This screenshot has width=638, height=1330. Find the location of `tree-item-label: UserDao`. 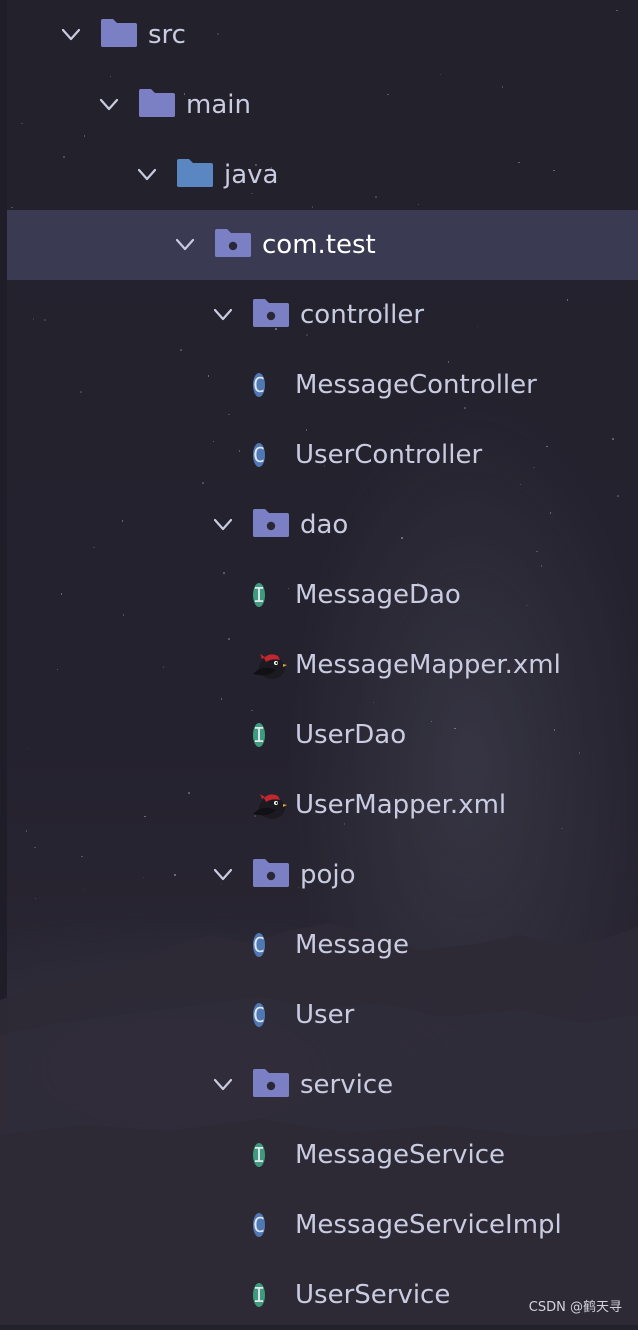

tree-item-label: UserDao is located at coordinates (351, 735).